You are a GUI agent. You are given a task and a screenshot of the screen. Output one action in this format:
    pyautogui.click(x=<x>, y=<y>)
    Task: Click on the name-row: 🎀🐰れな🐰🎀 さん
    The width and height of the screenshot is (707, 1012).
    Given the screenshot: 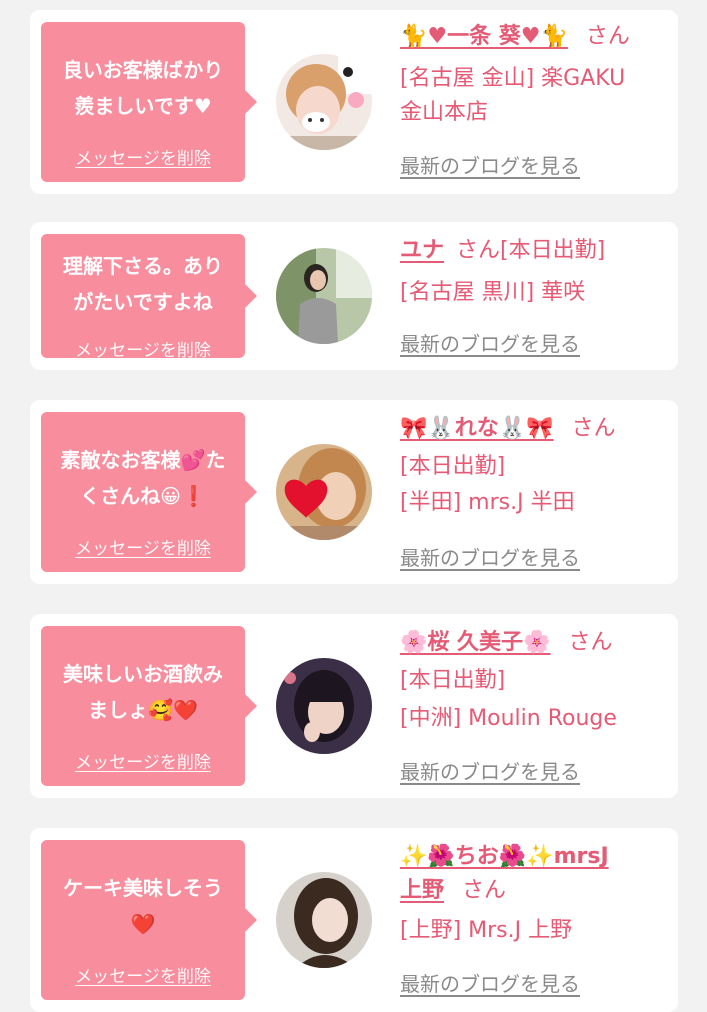 What is the action you would take?
    pyautogui.click(x=508, y=429)
    